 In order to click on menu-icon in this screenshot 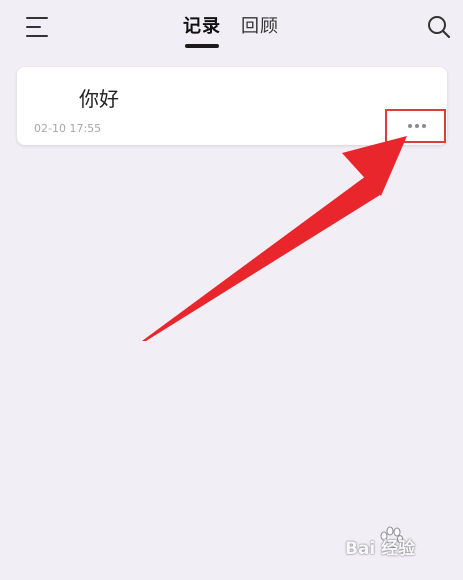, I will do `click(37, 27)`.